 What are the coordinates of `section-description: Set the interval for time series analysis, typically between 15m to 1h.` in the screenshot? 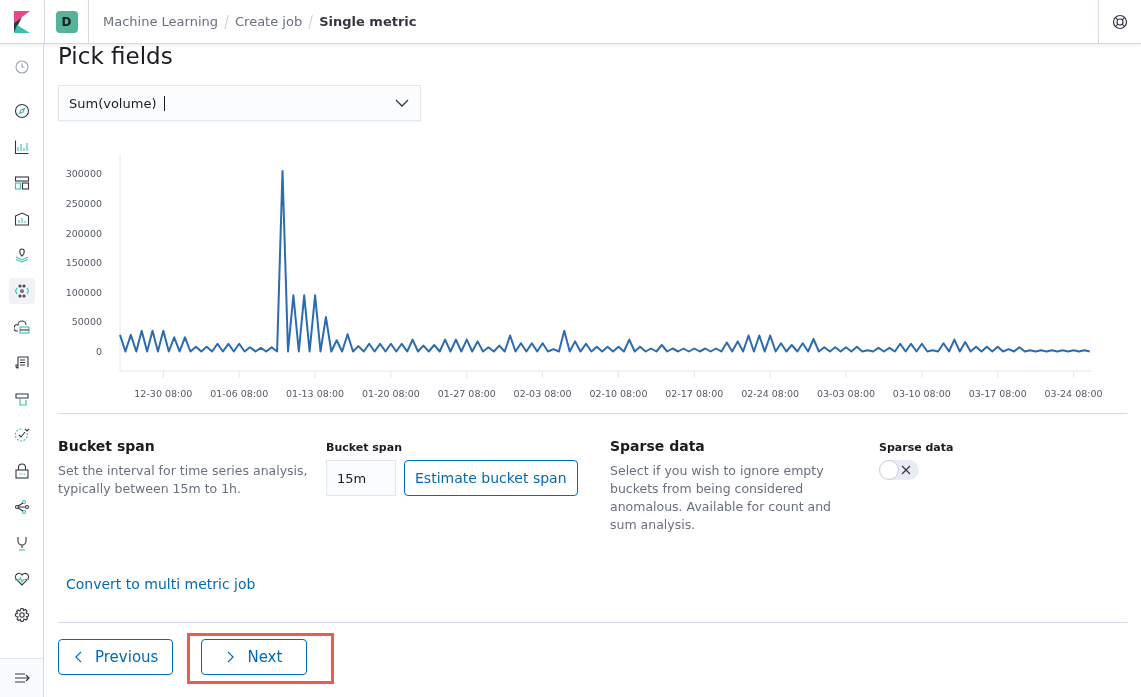 It's located at (183, 480).